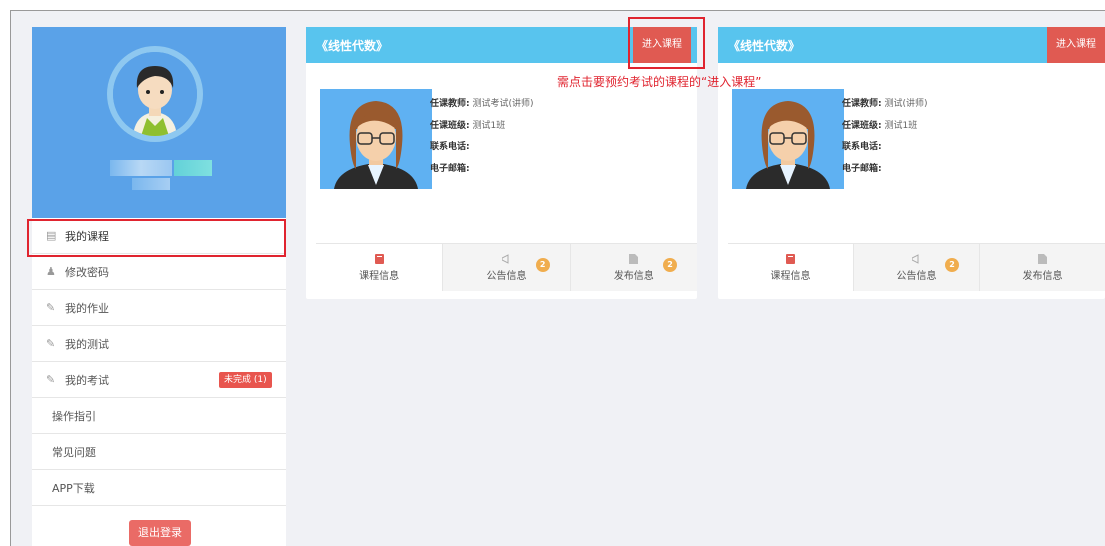  Describe the element at coordinates (245, 380) in the screenshot. I see `status-badge: 未完成 (1)` at that location.